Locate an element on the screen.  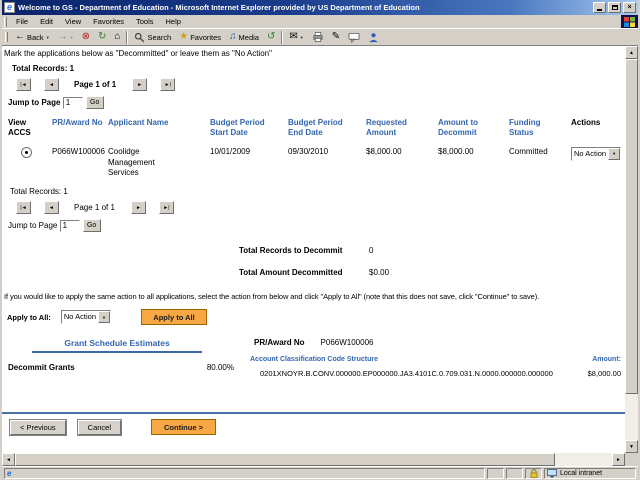
header-applicant-name: Applicant Name is located at coordinates (159, 123).